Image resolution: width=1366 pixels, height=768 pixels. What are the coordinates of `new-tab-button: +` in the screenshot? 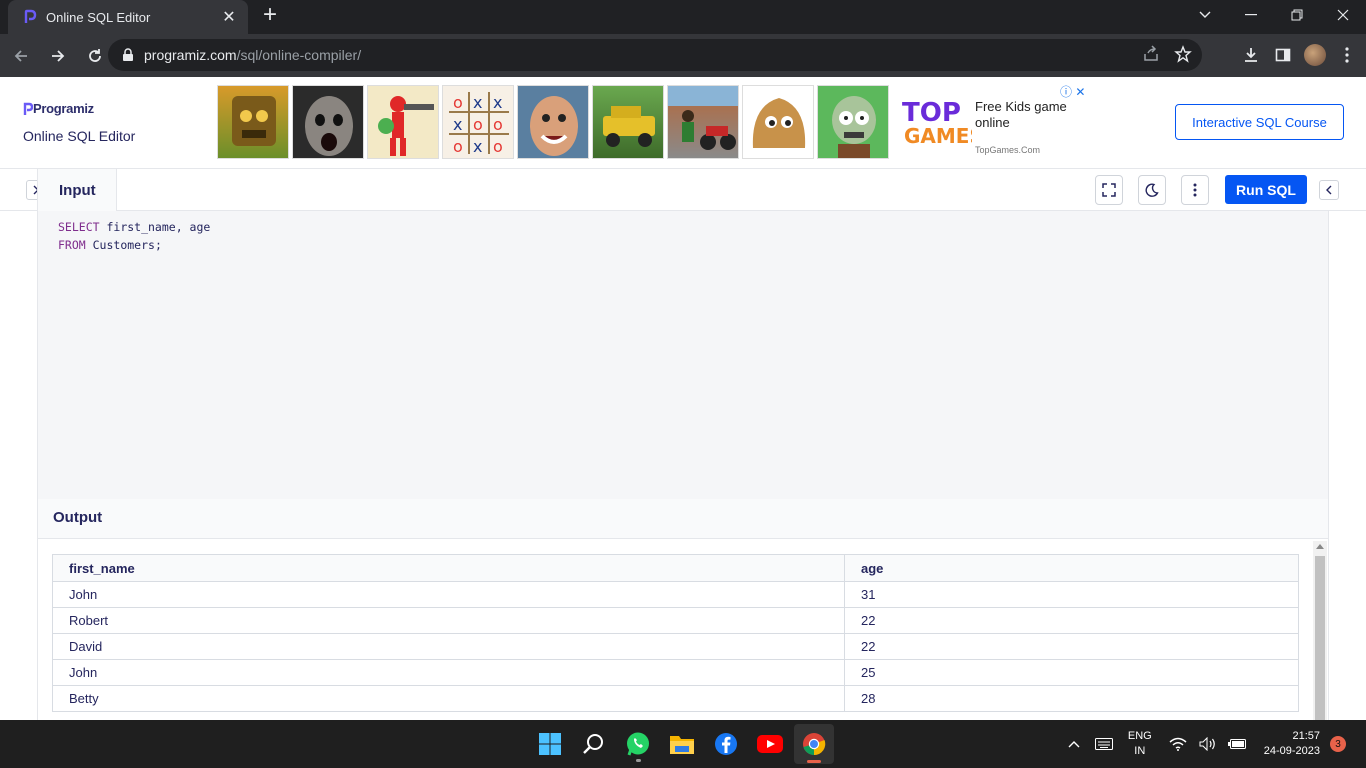 It's located at (270, 15).